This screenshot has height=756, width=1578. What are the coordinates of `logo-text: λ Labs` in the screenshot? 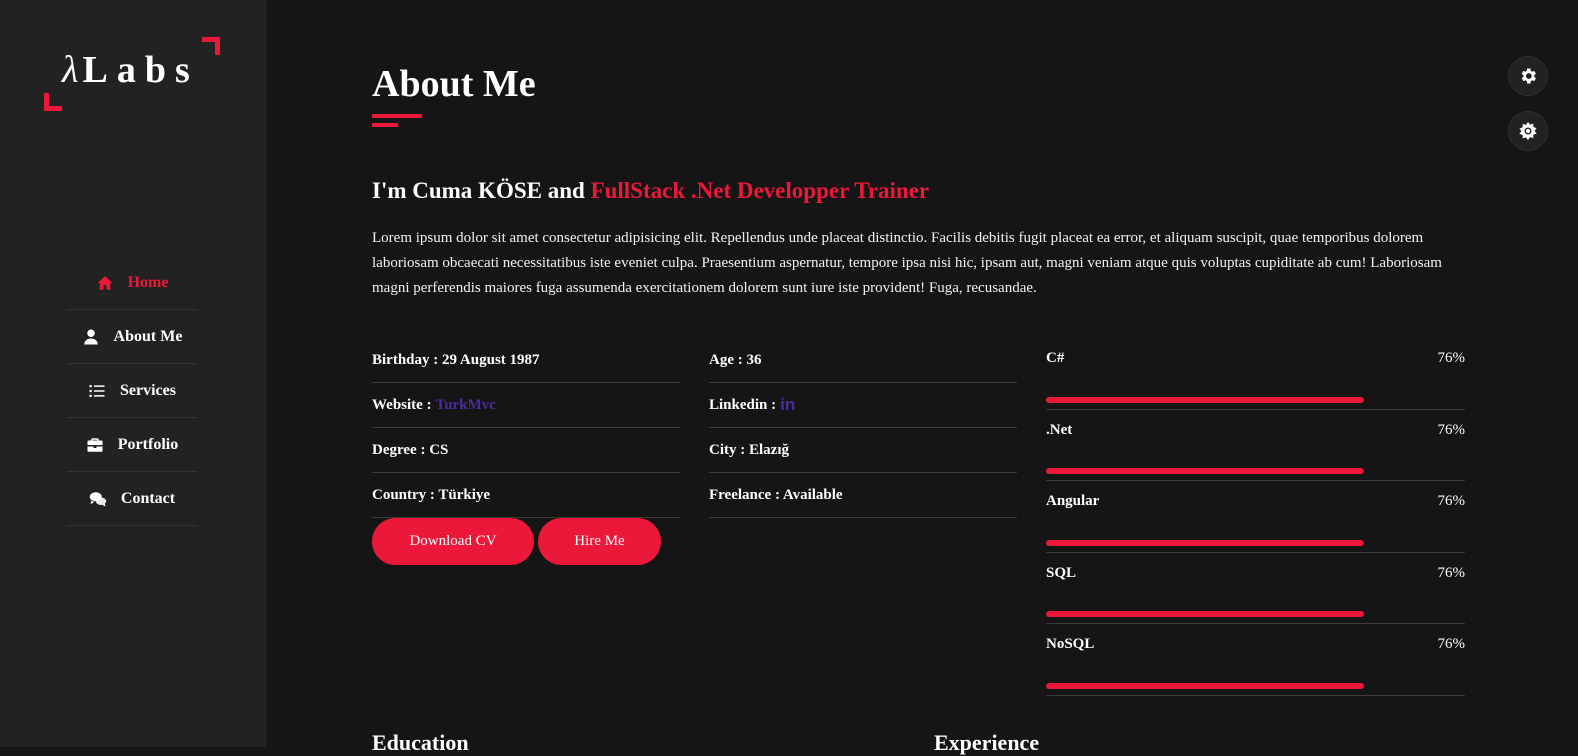 It's located at (130, 70).